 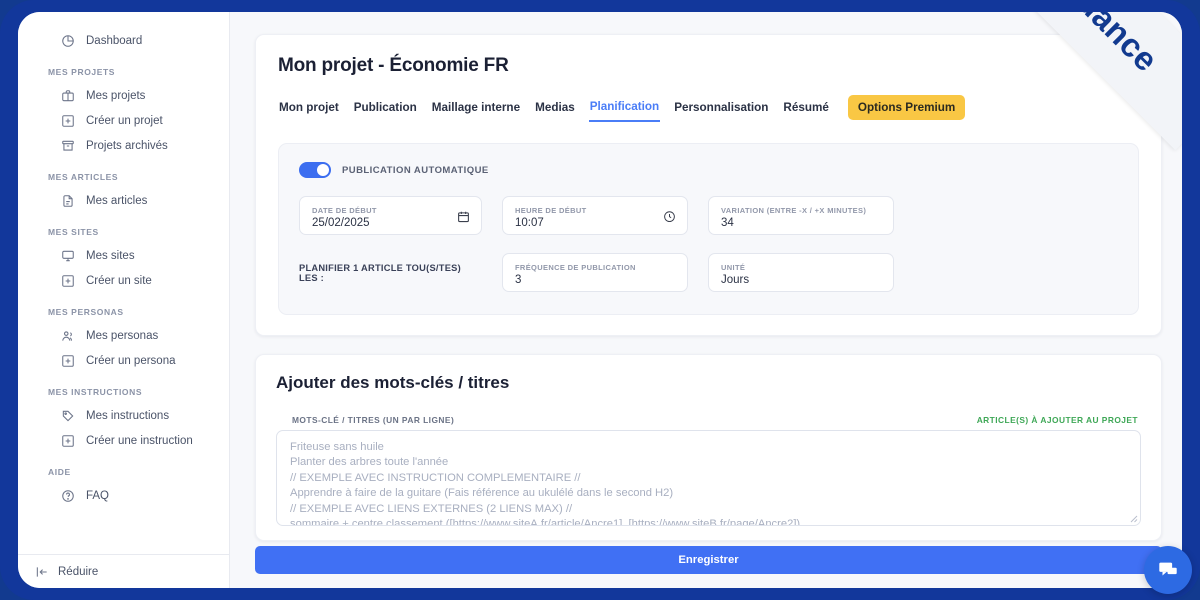 I want to click on pie-chart-icon, so click(x=67, y=40).